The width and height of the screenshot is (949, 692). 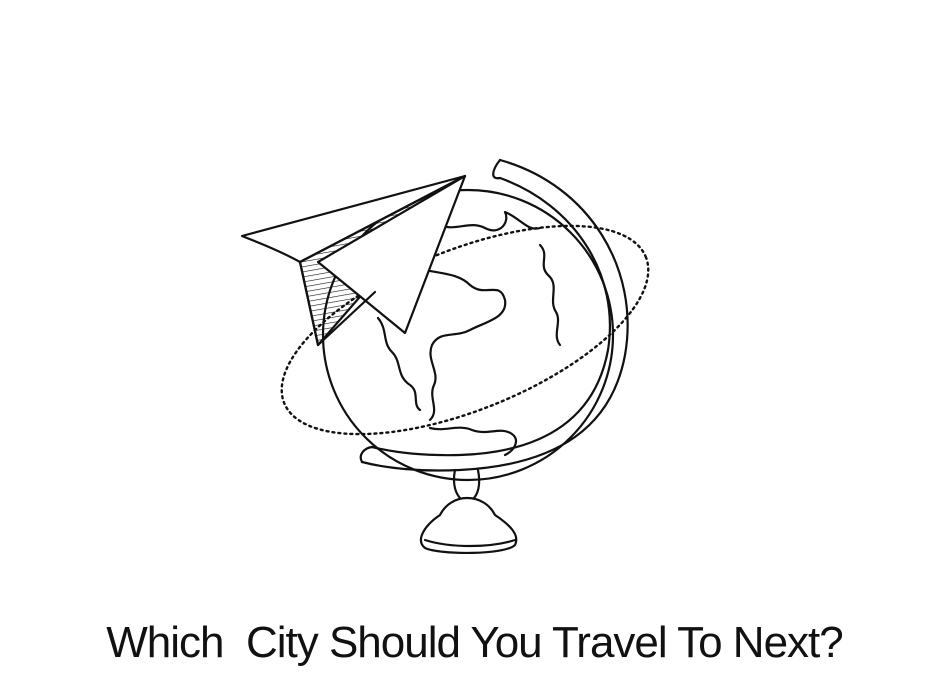 I want to click on stand-base, so click(x=468, y=525).